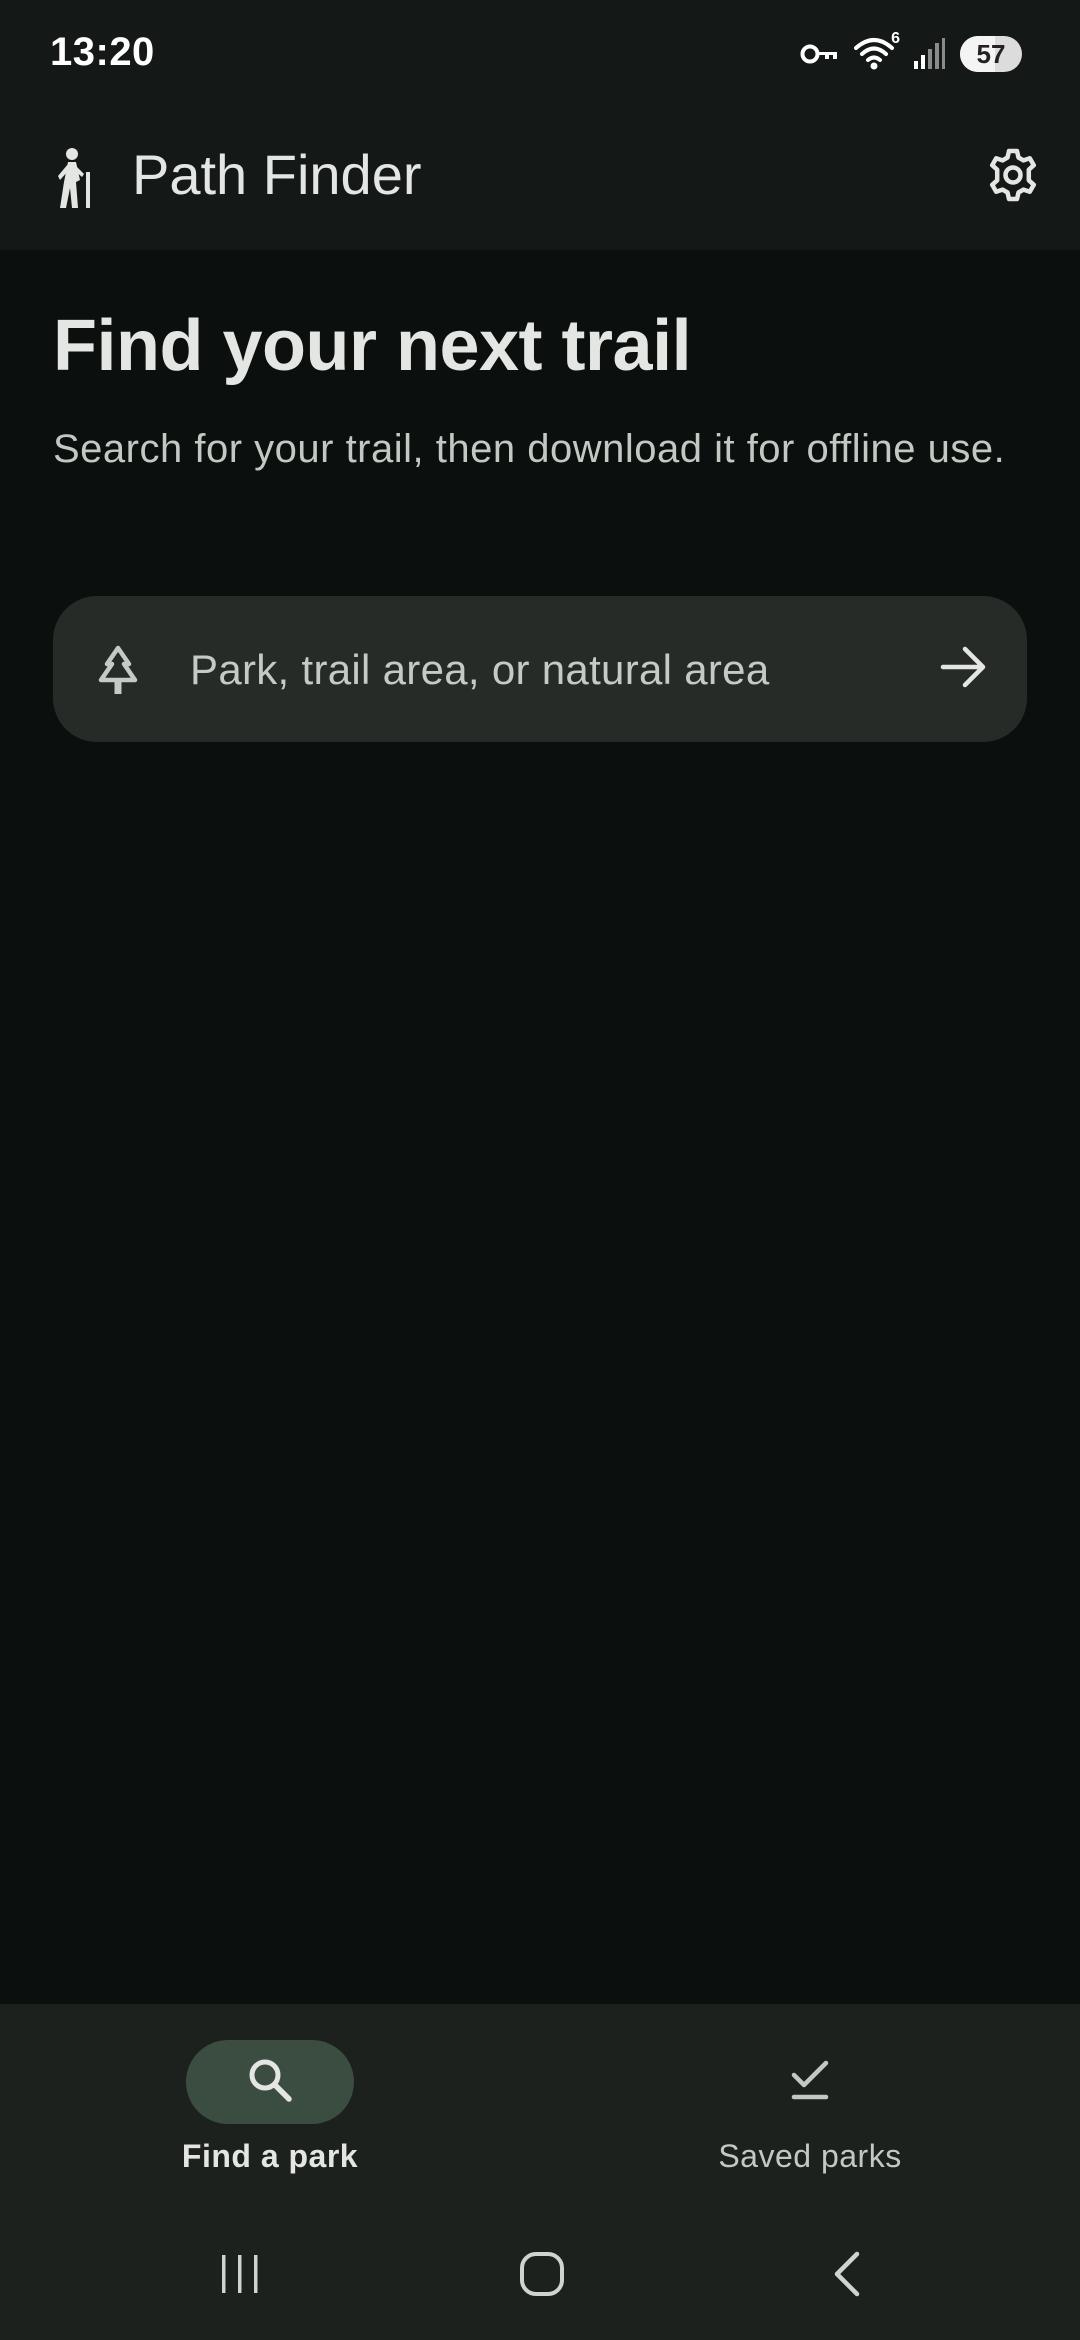  I want to click on system-navigation-bar, so click(540, 2277).